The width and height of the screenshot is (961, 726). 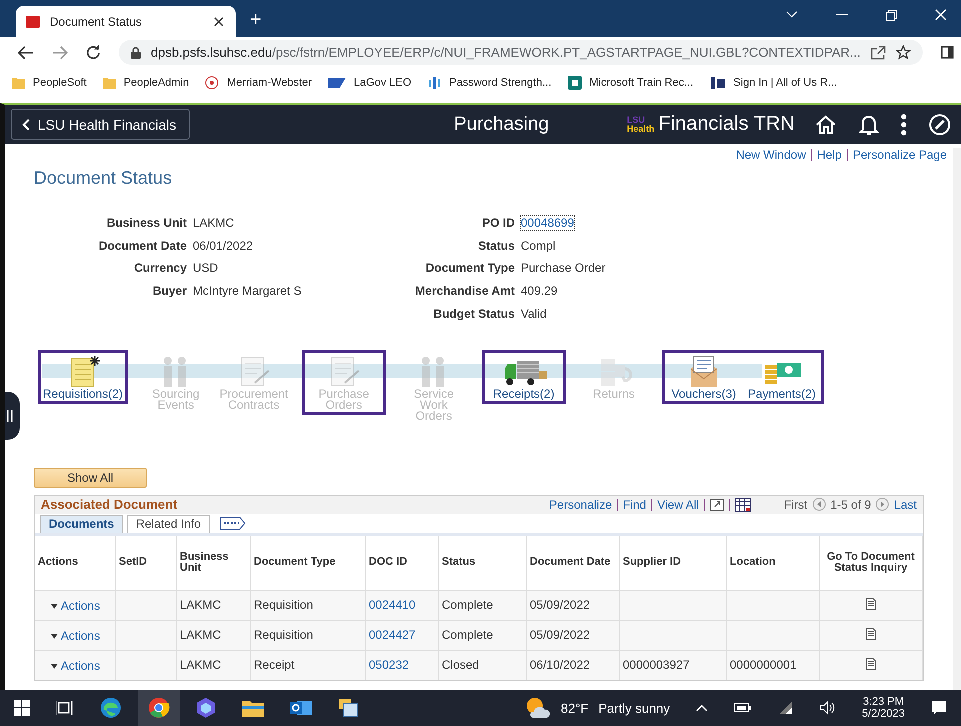 What do you see at coordinates (869, 125) in the screenshot?
I see `bell-icon` at bounding box center [869, 125].